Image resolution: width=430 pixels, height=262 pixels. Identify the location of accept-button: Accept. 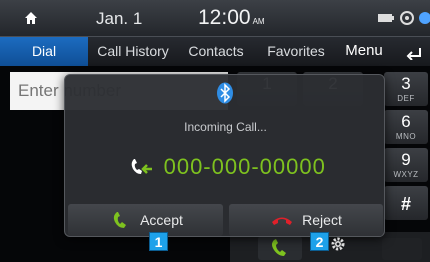
(145, 220).